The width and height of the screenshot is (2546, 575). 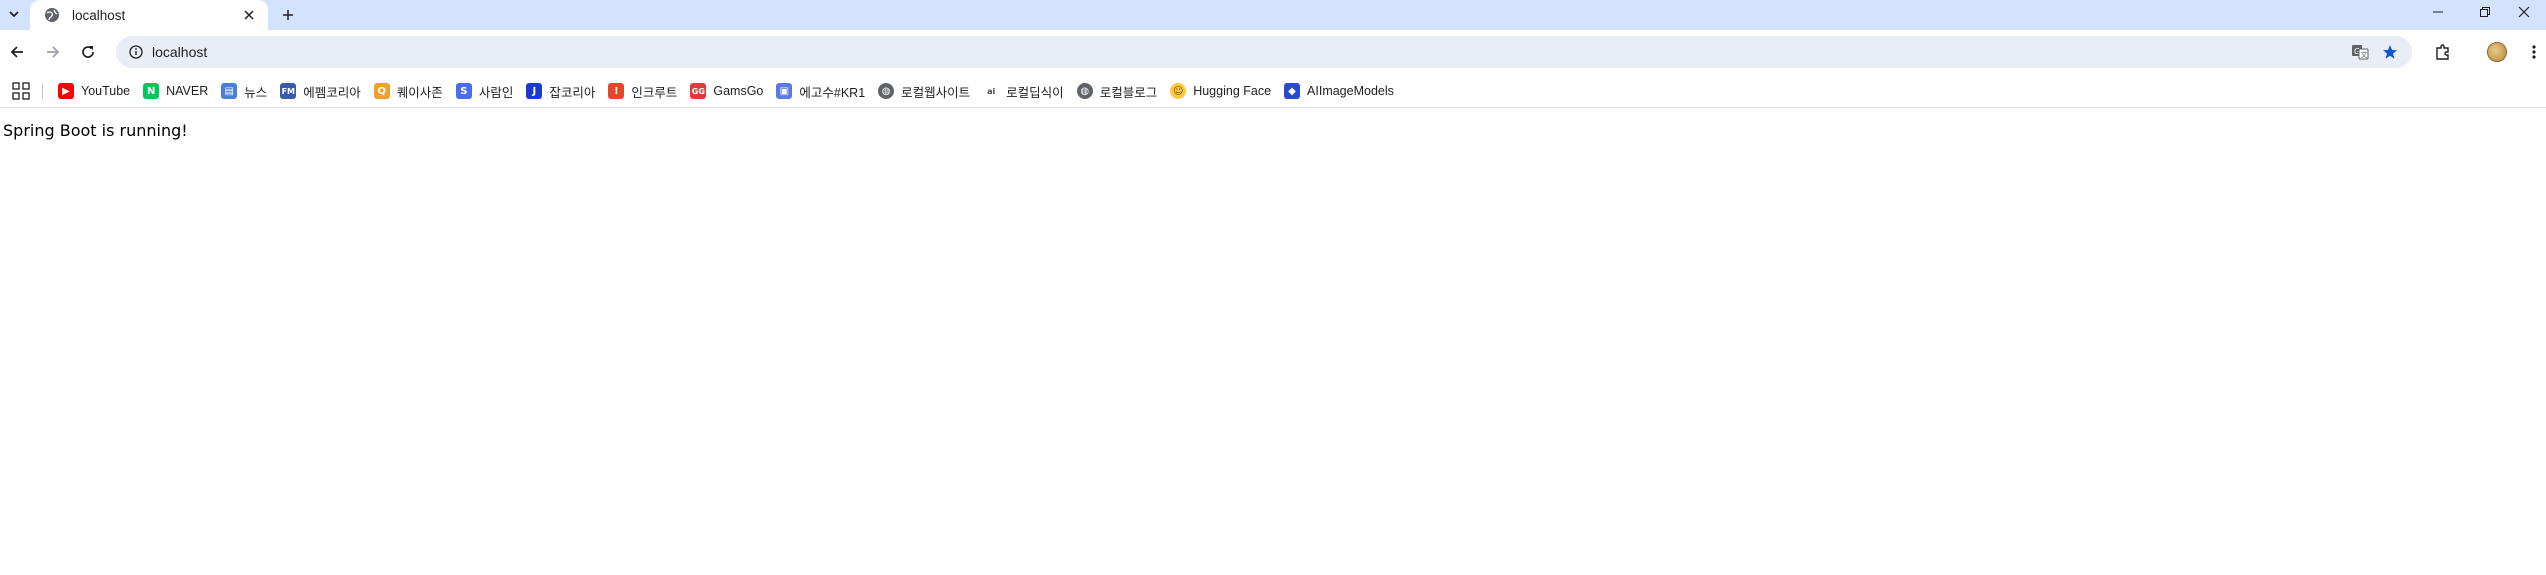 I want to click on bookmark-star-button, so click(x=2390, y=52).